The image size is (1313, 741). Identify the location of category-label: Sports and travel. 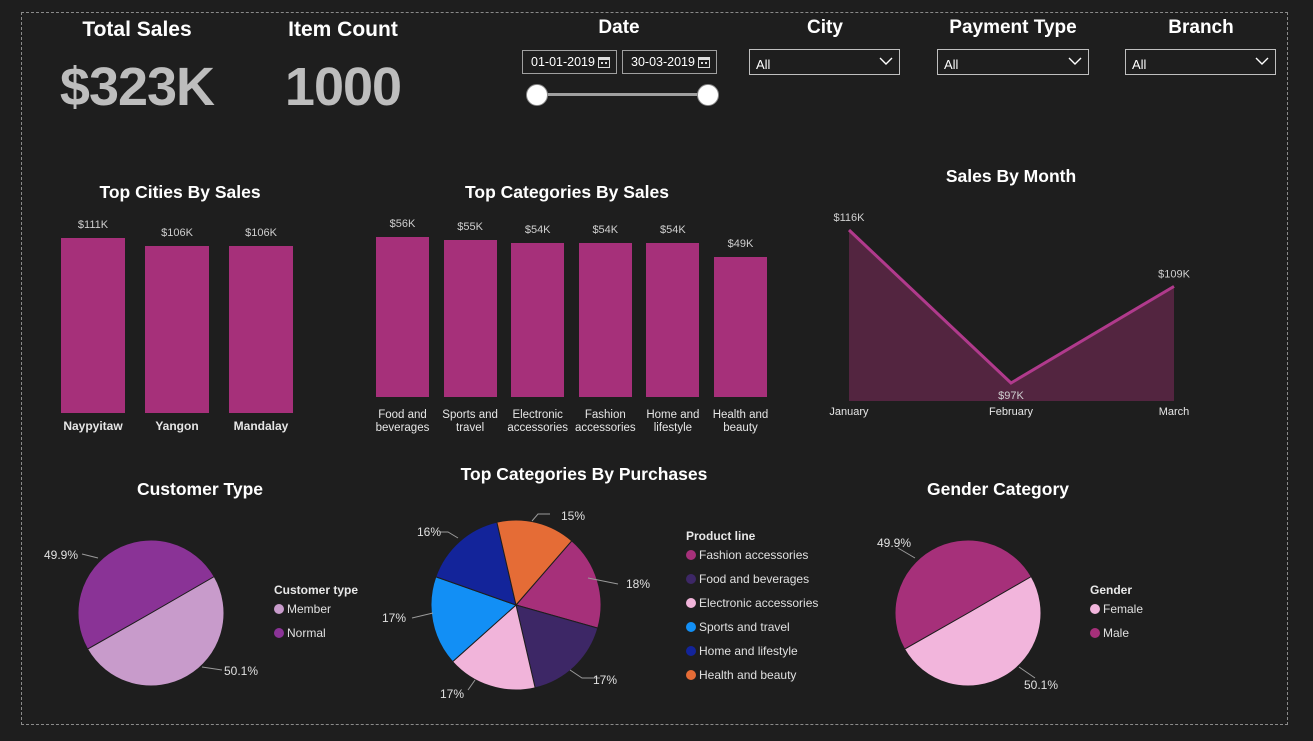
(470, 422).